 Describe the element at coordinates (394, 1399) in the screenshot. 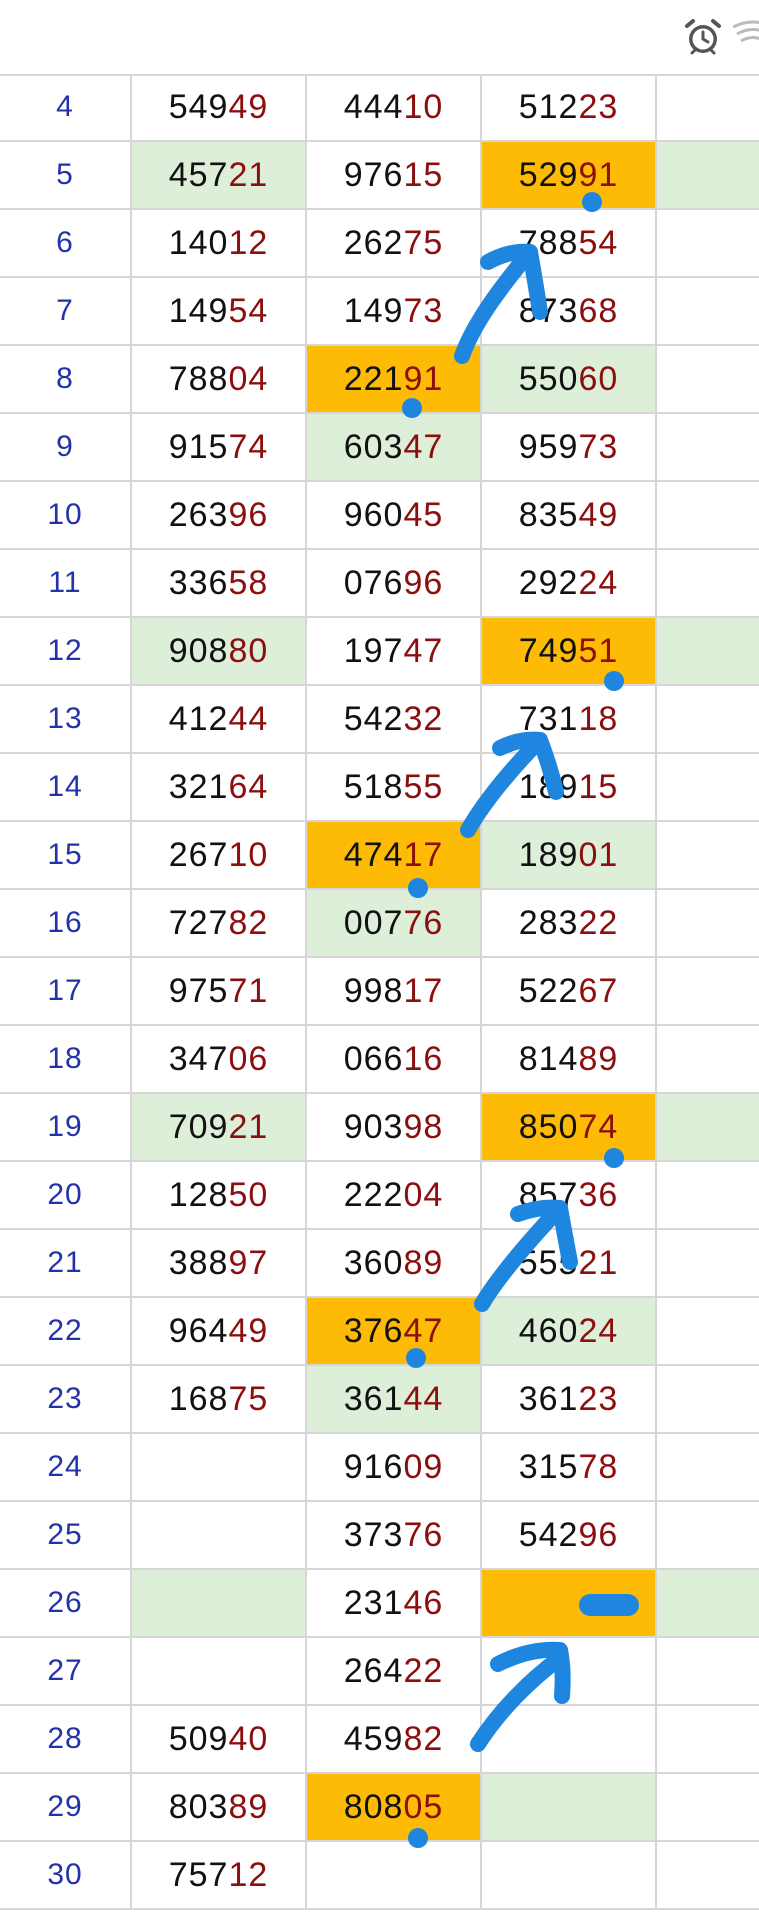

I see `table-cell: 361 44` at that location.